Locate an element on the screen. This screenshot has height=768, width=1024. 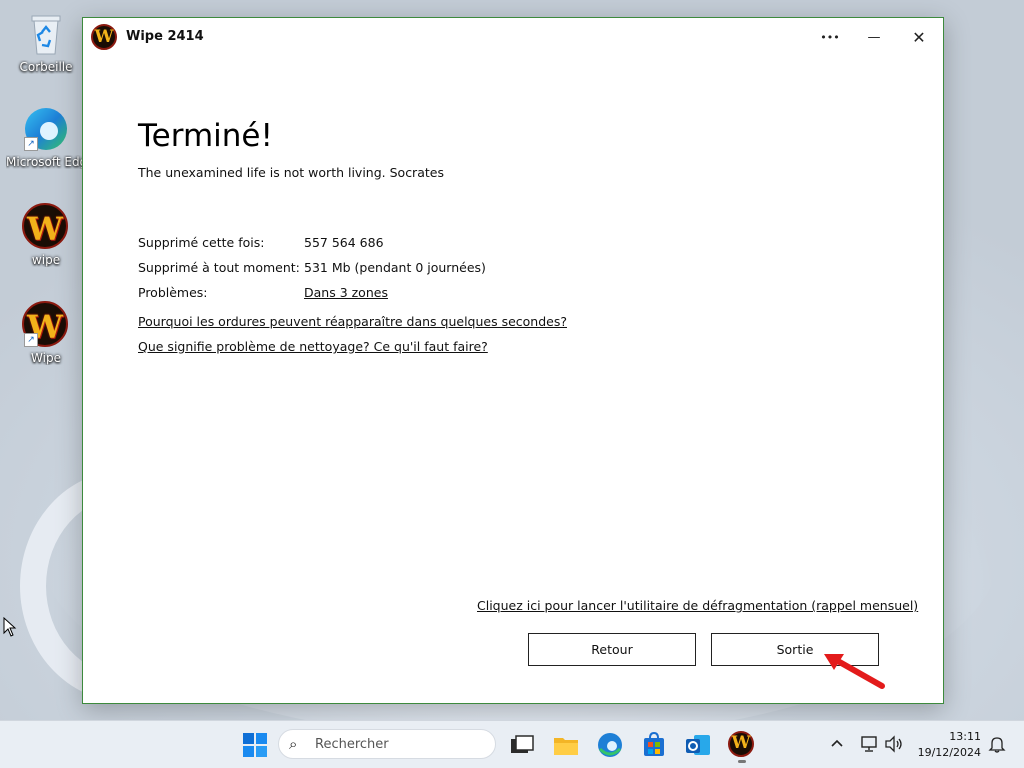
stat-label-deleted-now: Supprimé cette fois: is located at coordinates (201, 242).